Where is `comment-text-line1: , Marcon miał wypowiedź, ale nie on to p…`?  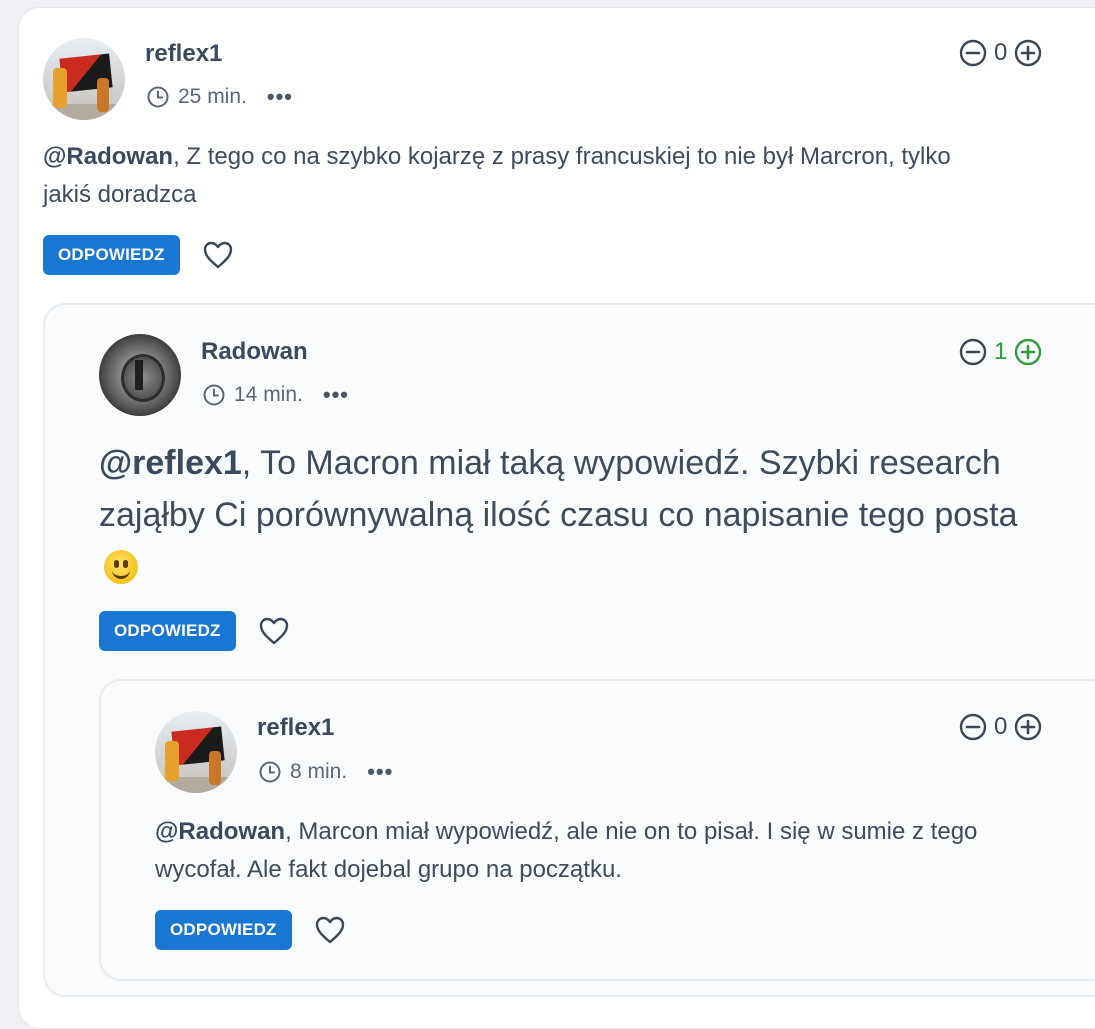
comment-text-line1: , Marcon miał wypowiedź, ale nie on to p… is located at coordinates (631, 831).